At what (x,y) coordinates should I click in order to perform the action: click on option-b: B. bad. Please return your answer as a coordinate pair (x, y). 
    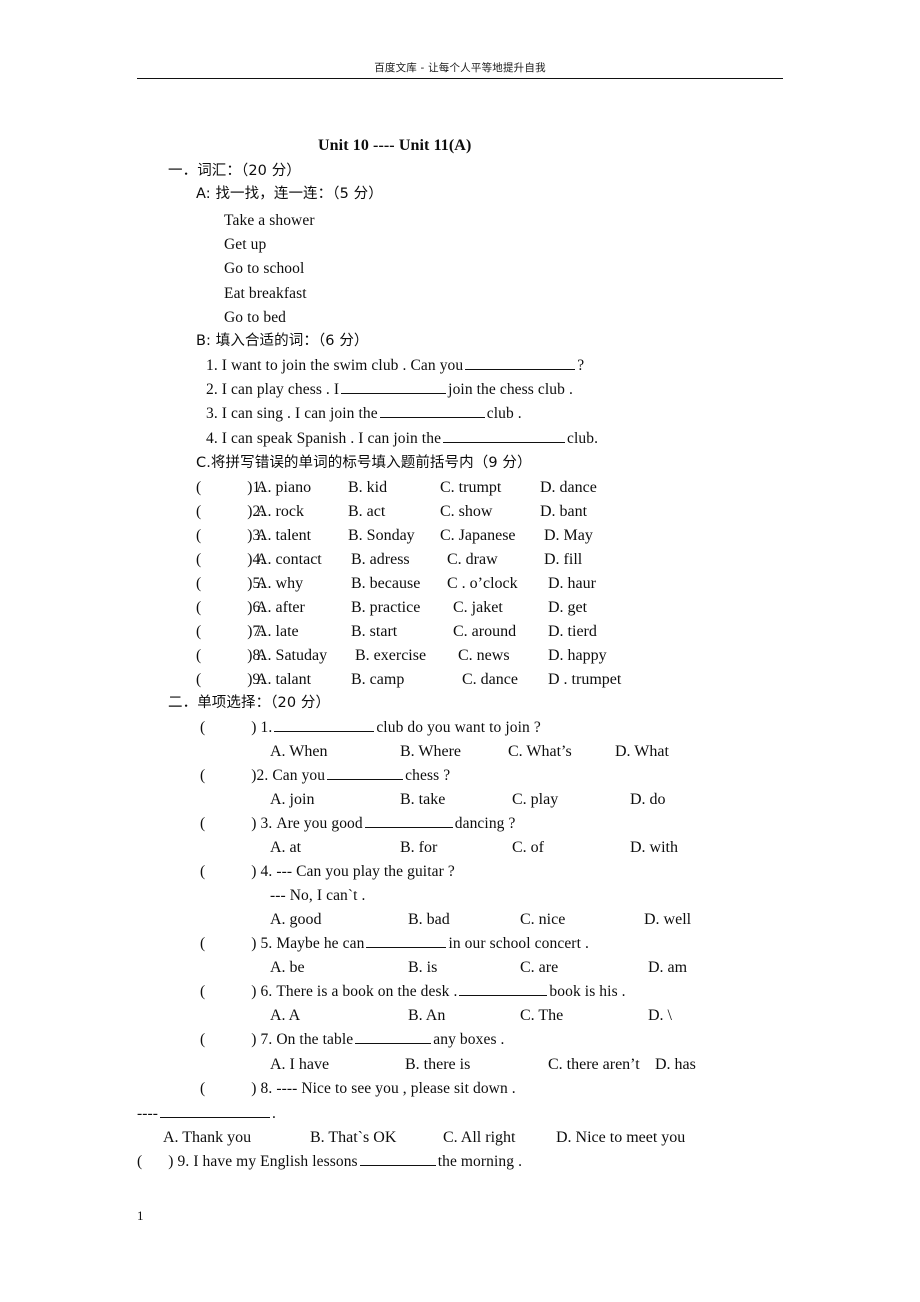
    Looking at the image, I should click on (429, 920).